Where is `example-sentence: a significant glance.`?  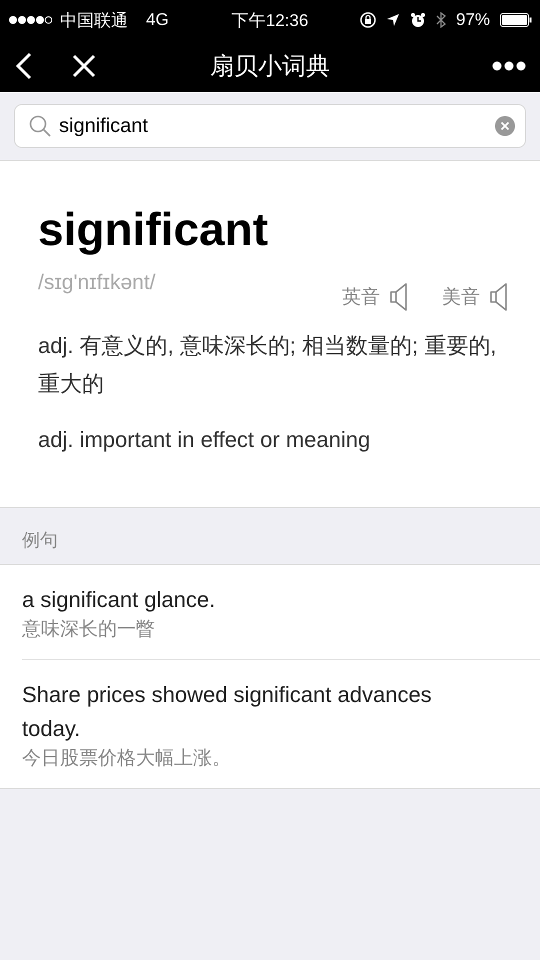 example-sentence: a significant glance. is located at coordinates (119, 600).